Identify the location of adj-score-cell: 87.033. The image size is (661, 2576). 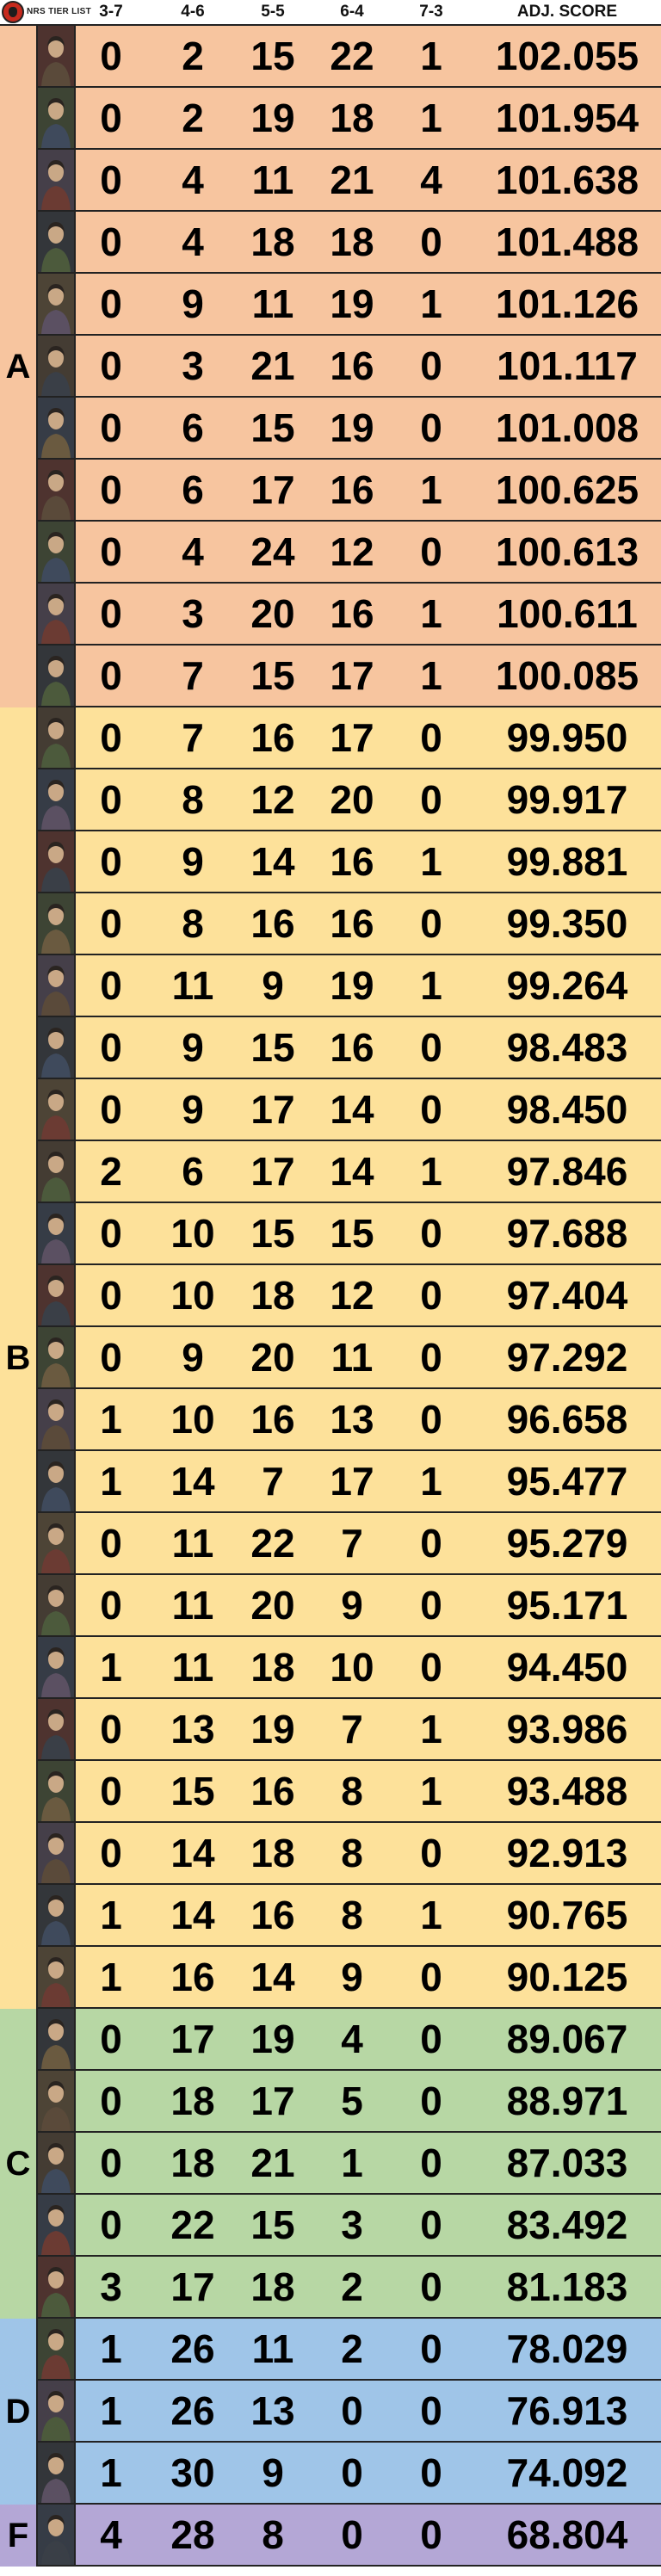
(567, 2162).